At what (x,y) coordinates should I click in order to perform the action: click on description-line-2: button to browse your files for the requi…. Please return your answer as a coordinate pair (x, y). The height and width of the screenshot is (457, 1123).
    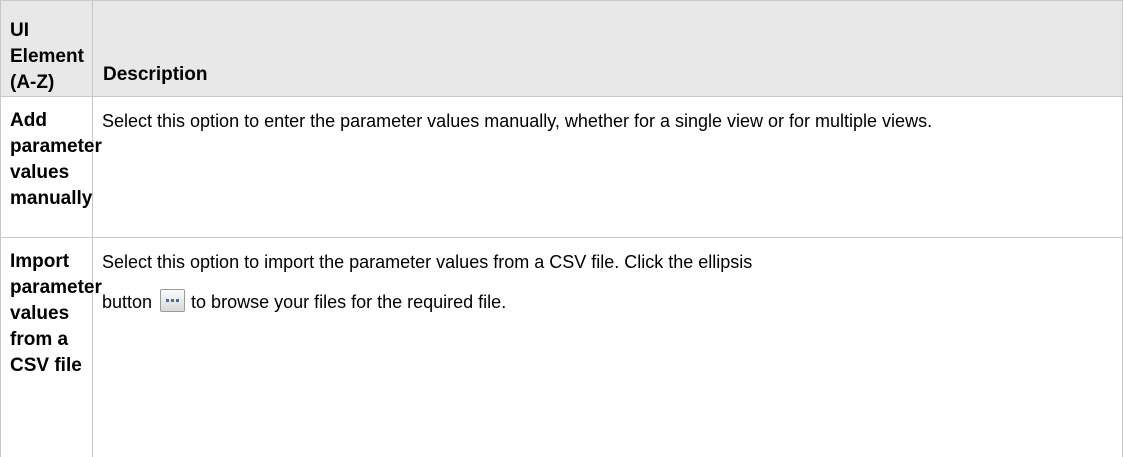
    Looking at the image, I should click on (608, 302).